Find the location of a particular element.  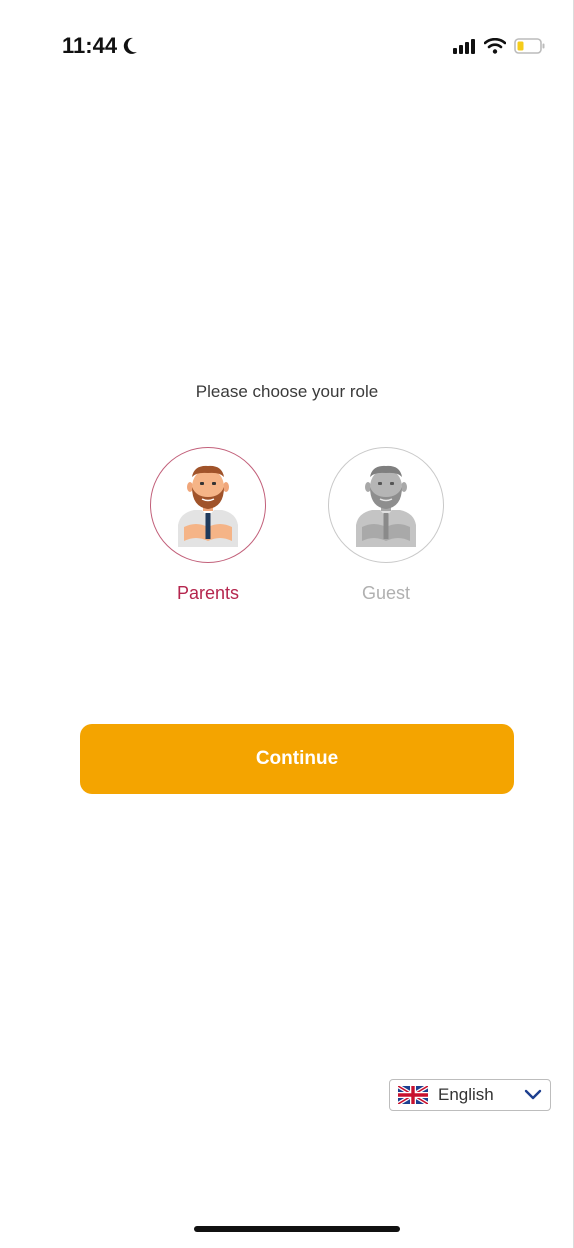

role-label-parents: Parents is located at coordinates (208, 593).